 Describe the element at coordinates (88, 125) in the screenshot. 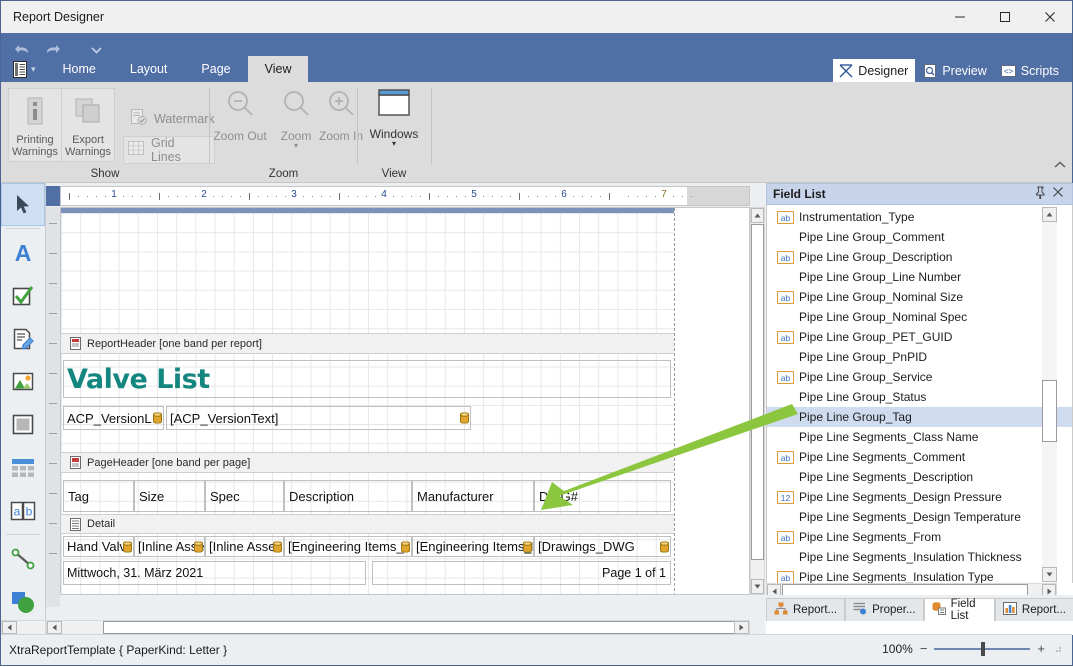

I see `export-warnings-button: Export Warnings` at that location.